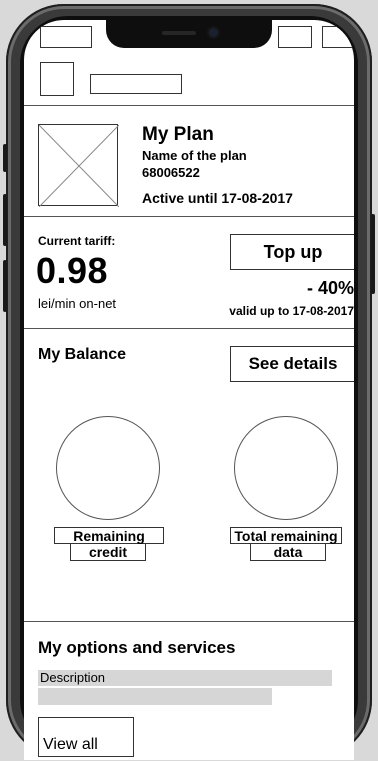 The width and height of the screenshot is (378, 761). I want to click on tariff-label: Current tariff:, so click(77, 241).